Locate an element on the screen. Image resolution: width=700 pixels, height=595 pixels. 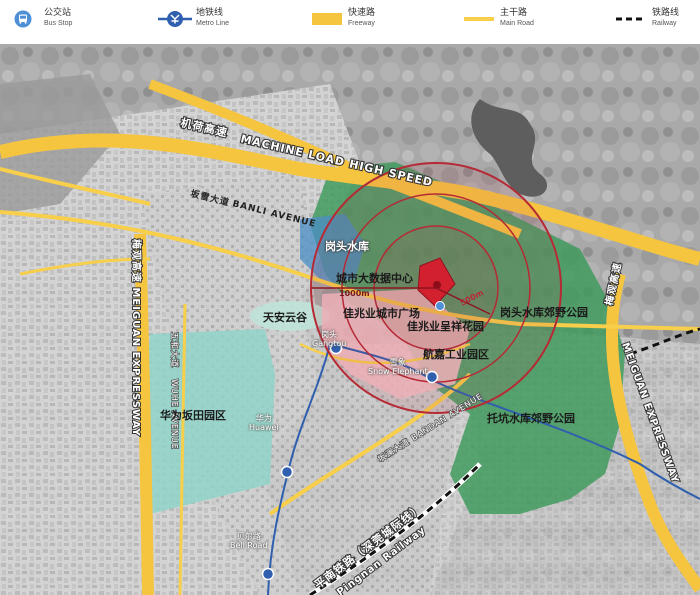
legend-main-road-en: Main Road is located at coordinates (517, 23).